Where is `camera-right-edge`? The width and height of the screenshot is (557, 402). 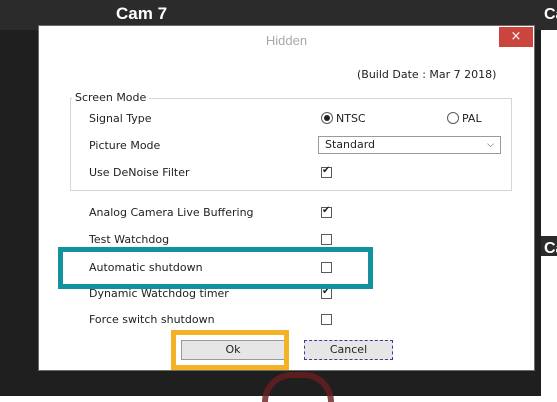 camera-right-edge is located at coordinates (549, 198).